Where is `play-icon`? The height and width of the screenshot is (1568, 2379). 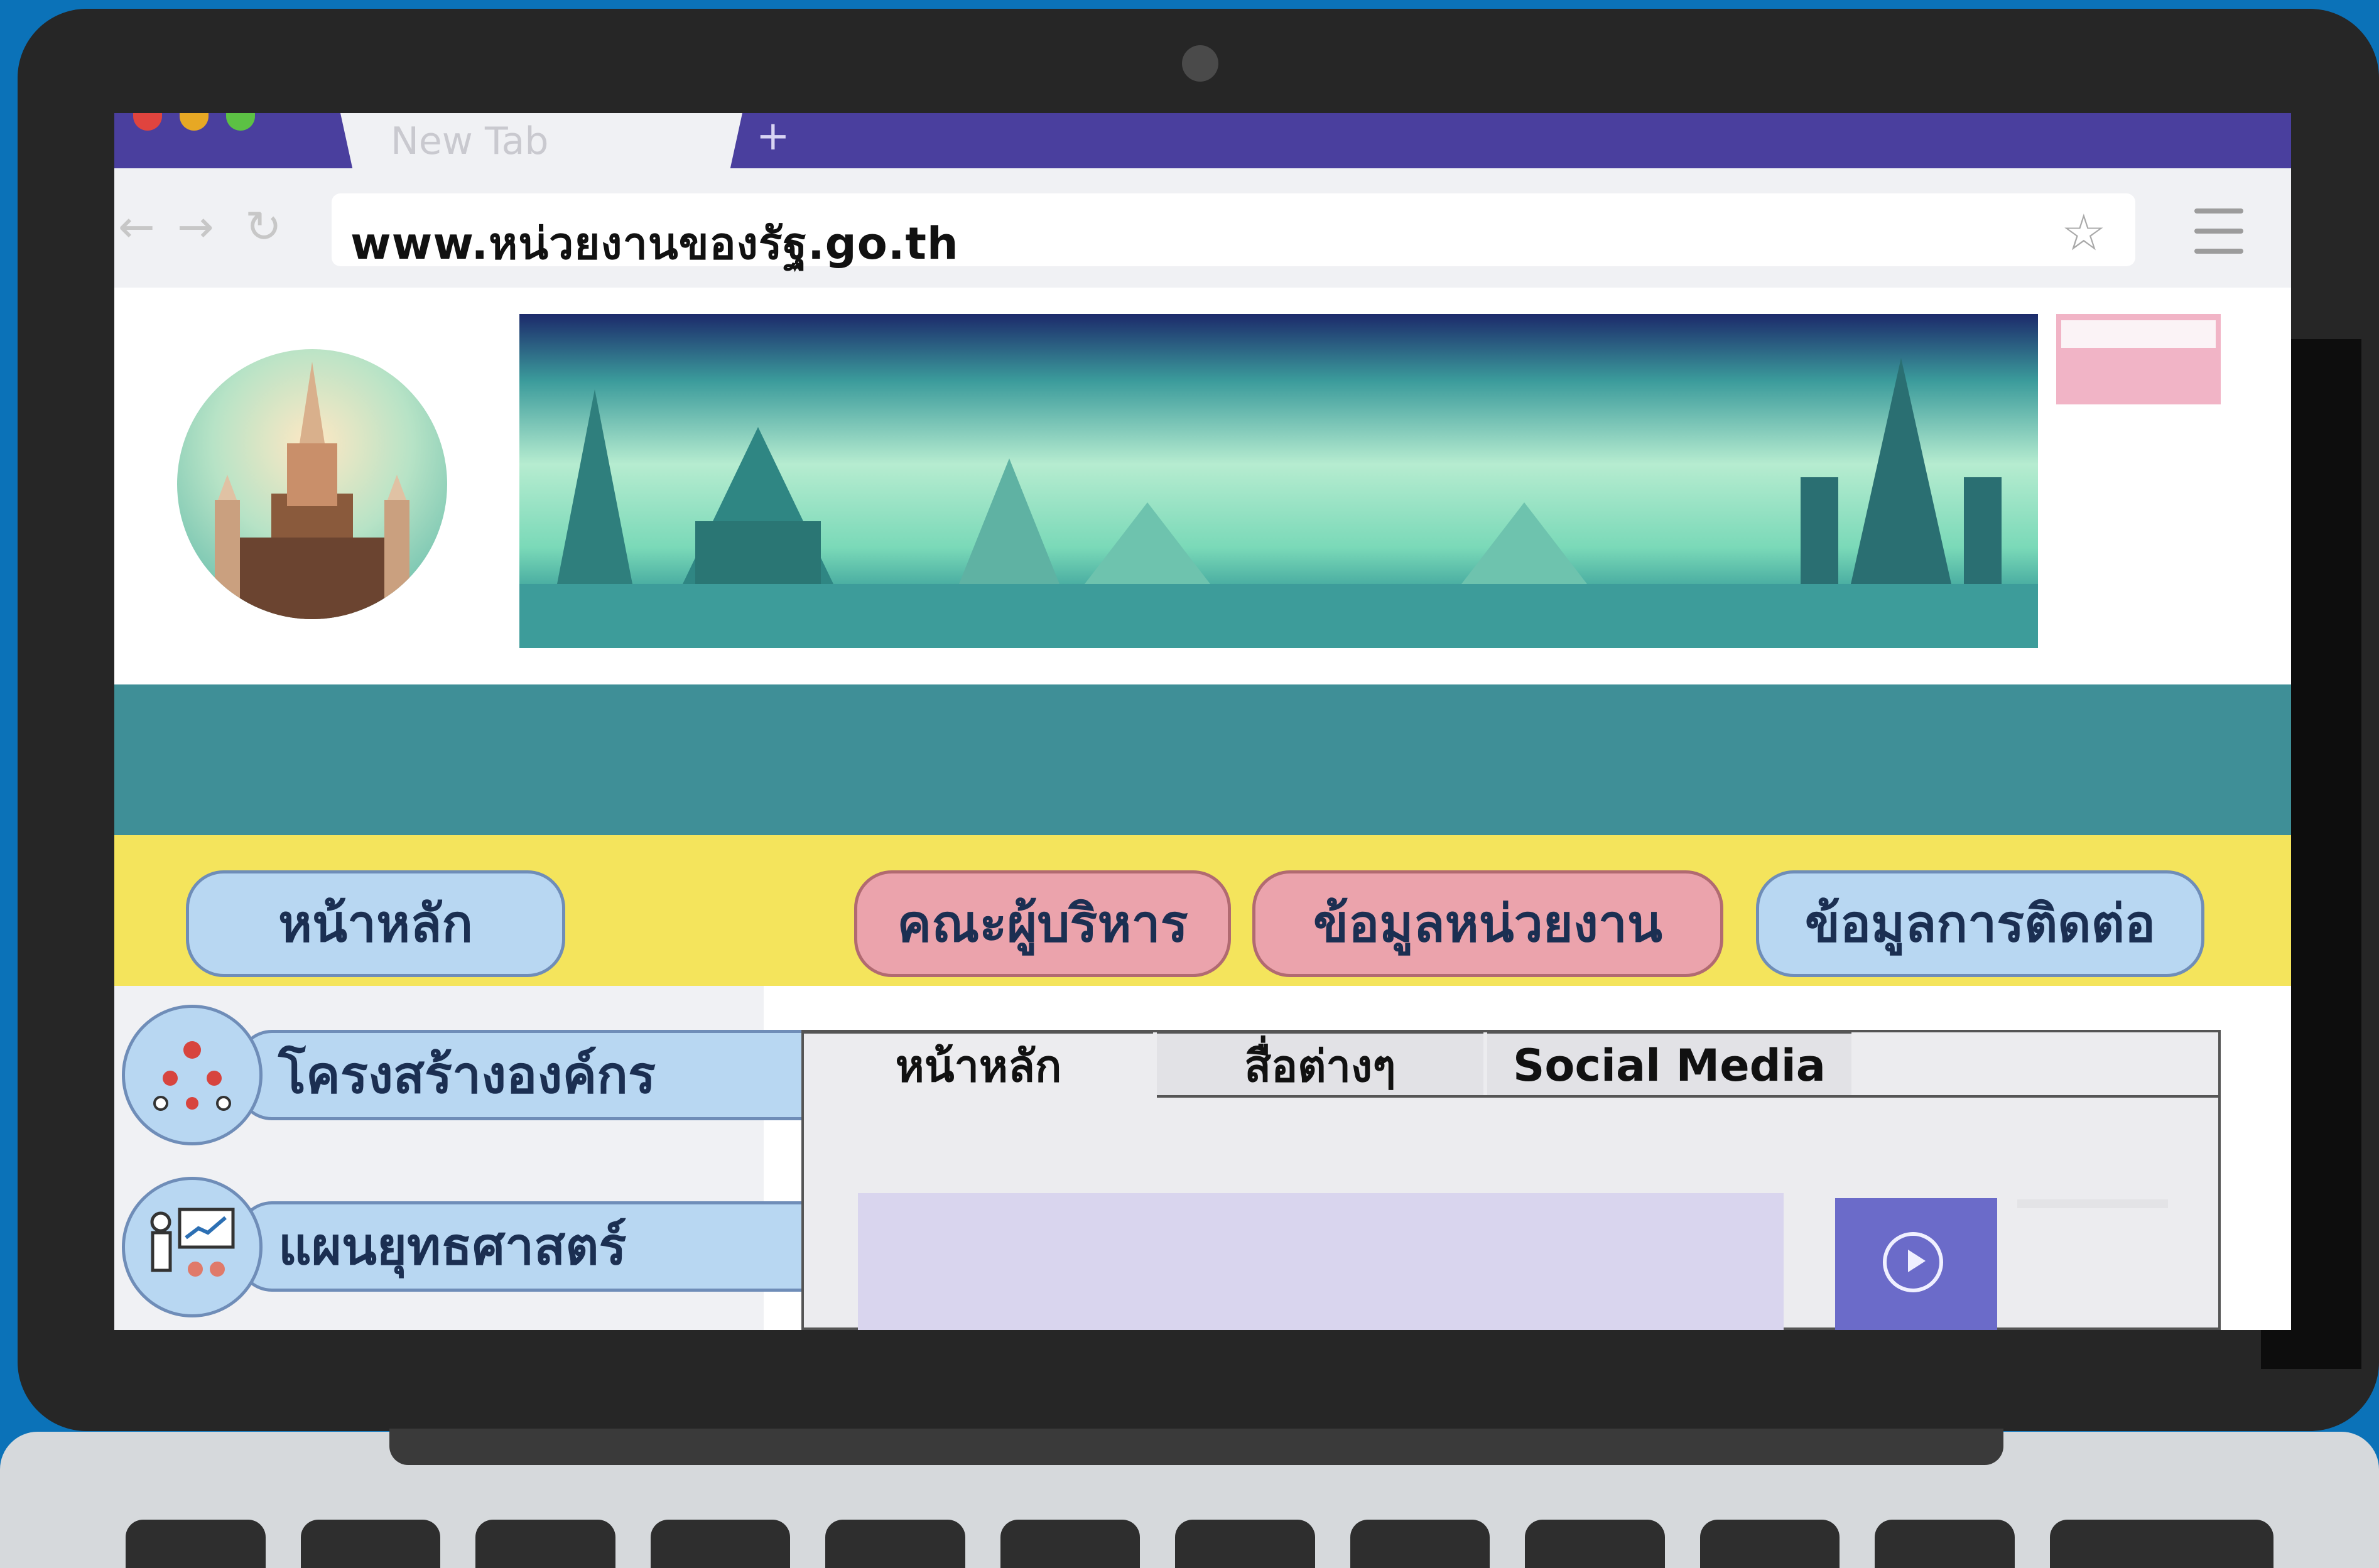
play-icon is located at coordinates (1913, 1262).